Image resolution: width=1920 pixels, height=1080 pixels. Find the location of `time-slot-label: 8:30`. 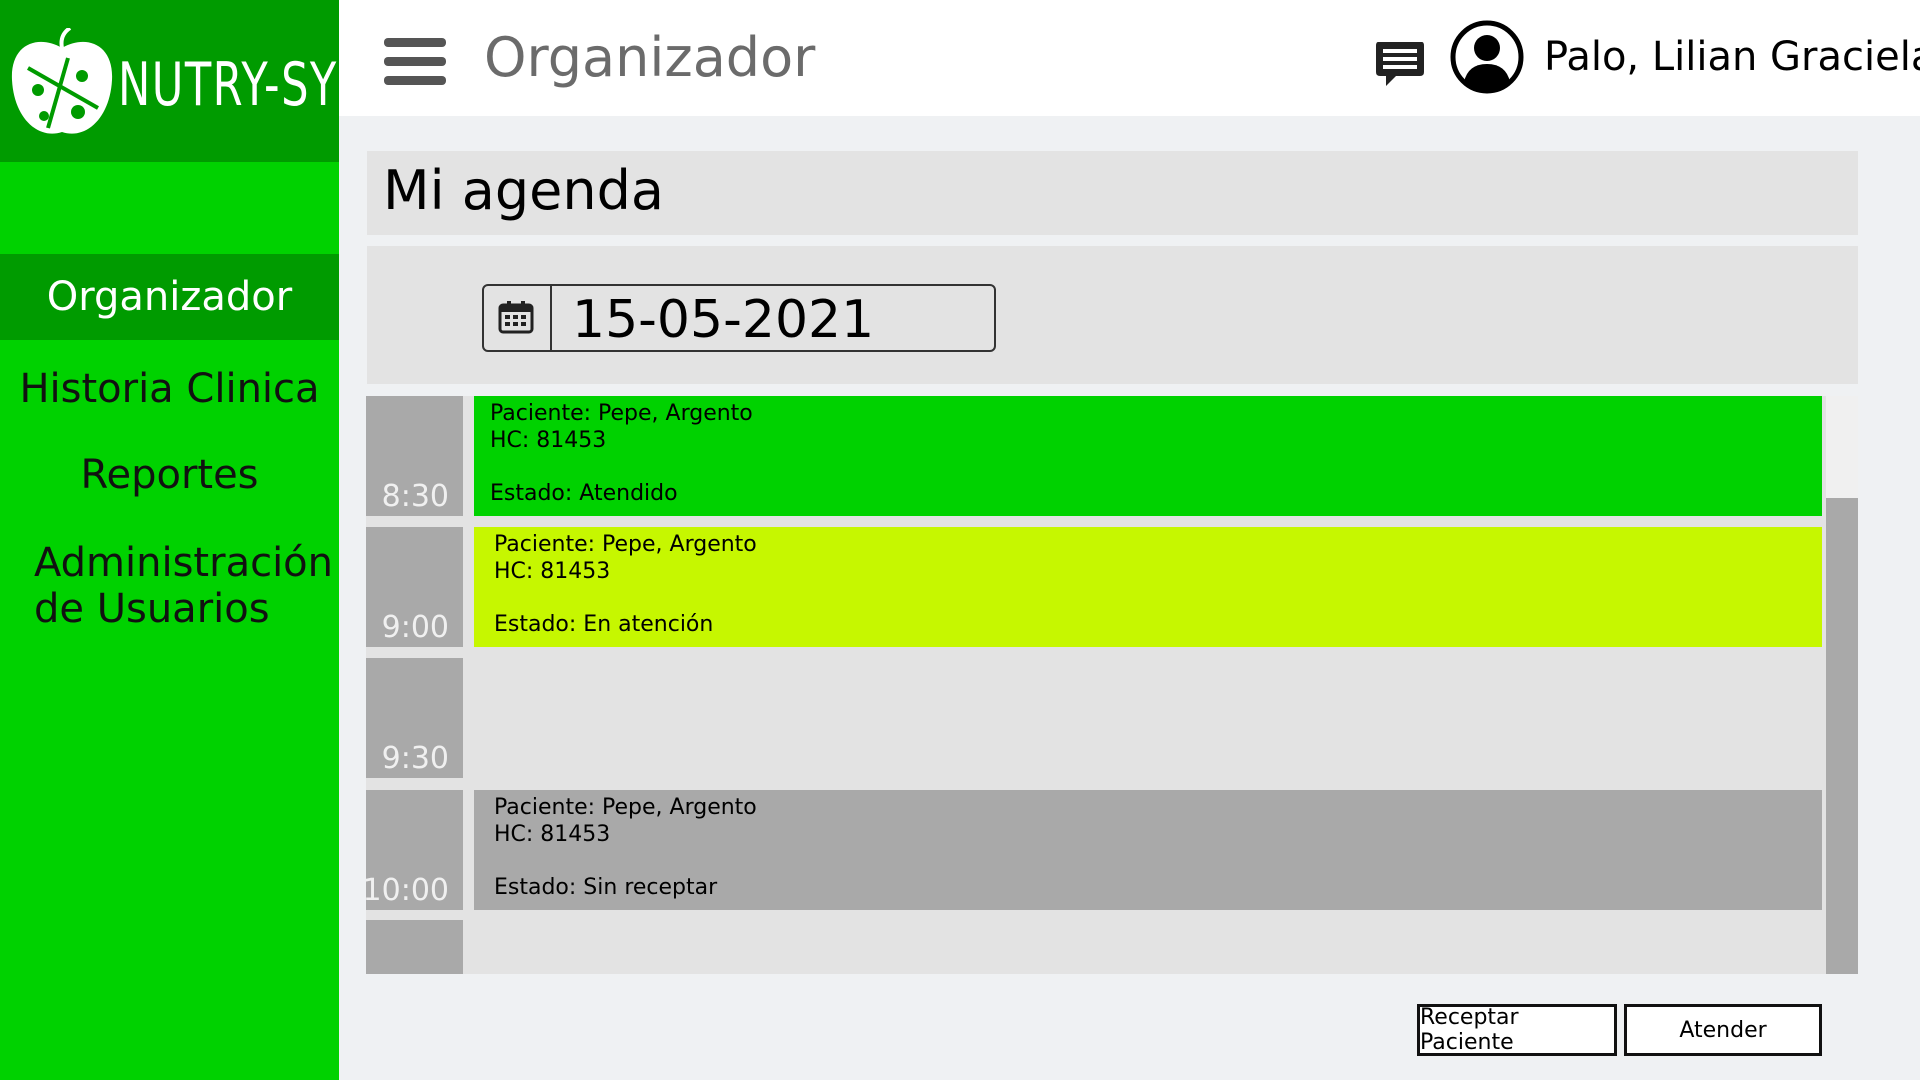

time-slot-label: 8:30 is located at coordinates (414, 456).